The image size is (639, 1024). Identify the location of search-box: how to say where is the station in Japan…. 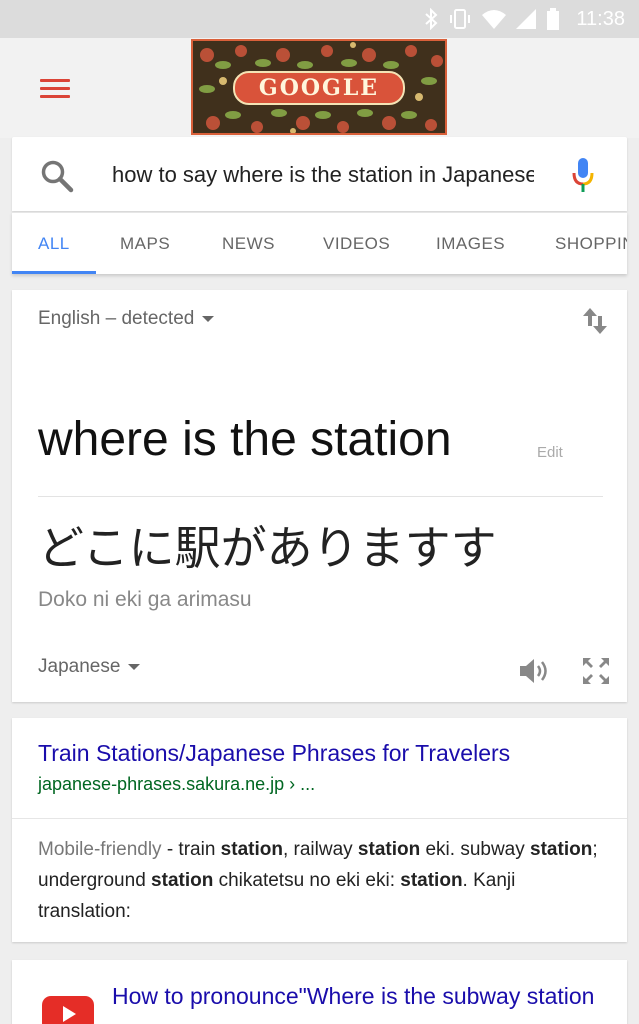
(319, 174).